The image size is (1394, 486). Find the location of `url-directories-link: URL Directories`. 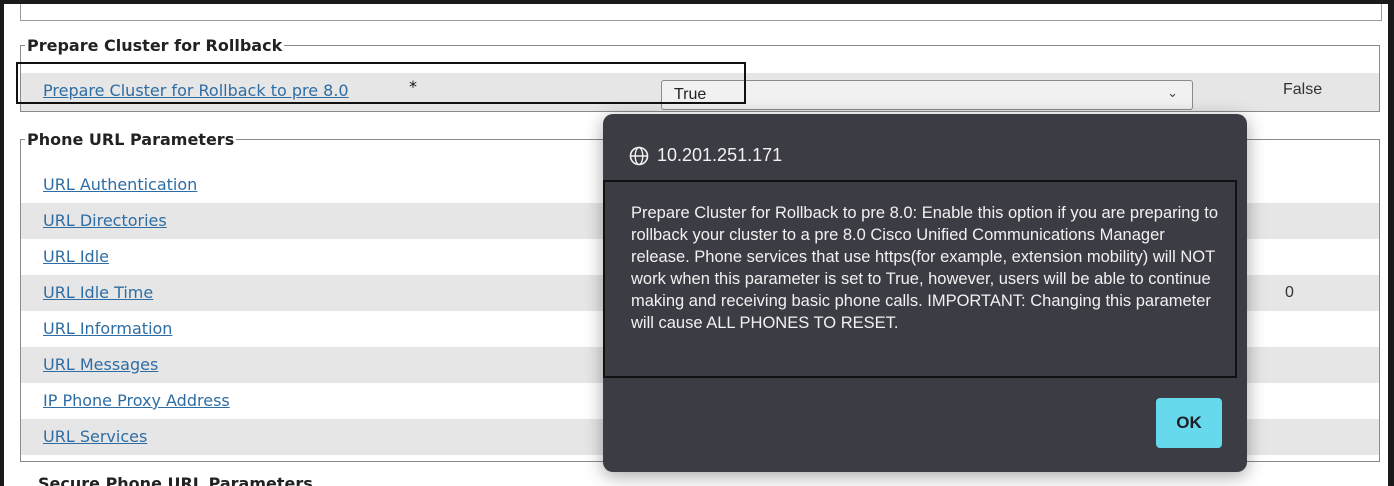

url-directories-link: URL Directories is located at coordinates (105, 221).